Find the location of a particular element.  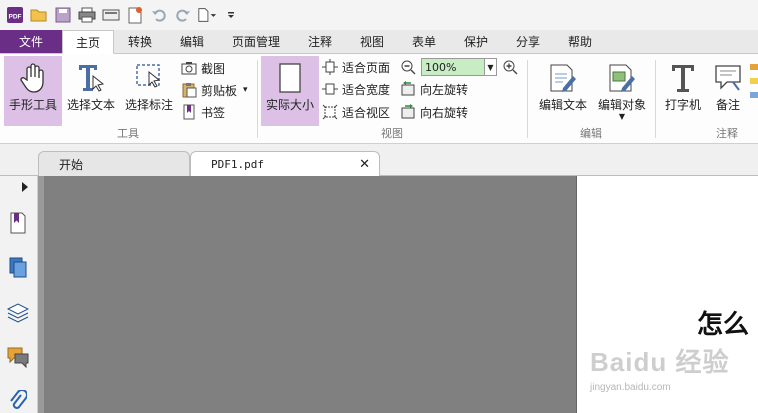

page-text: 怎么 is located at coordinates (723, 325).